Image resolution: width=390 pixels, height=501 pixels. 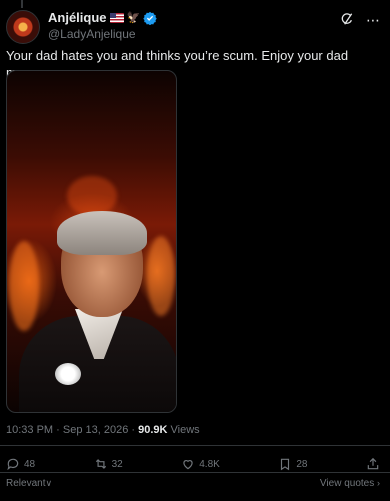 What do you see at coordinates (214, 17) in the screenshot?
I see `author-row: Anjélique 🦅` at bounding box center [214, 17].